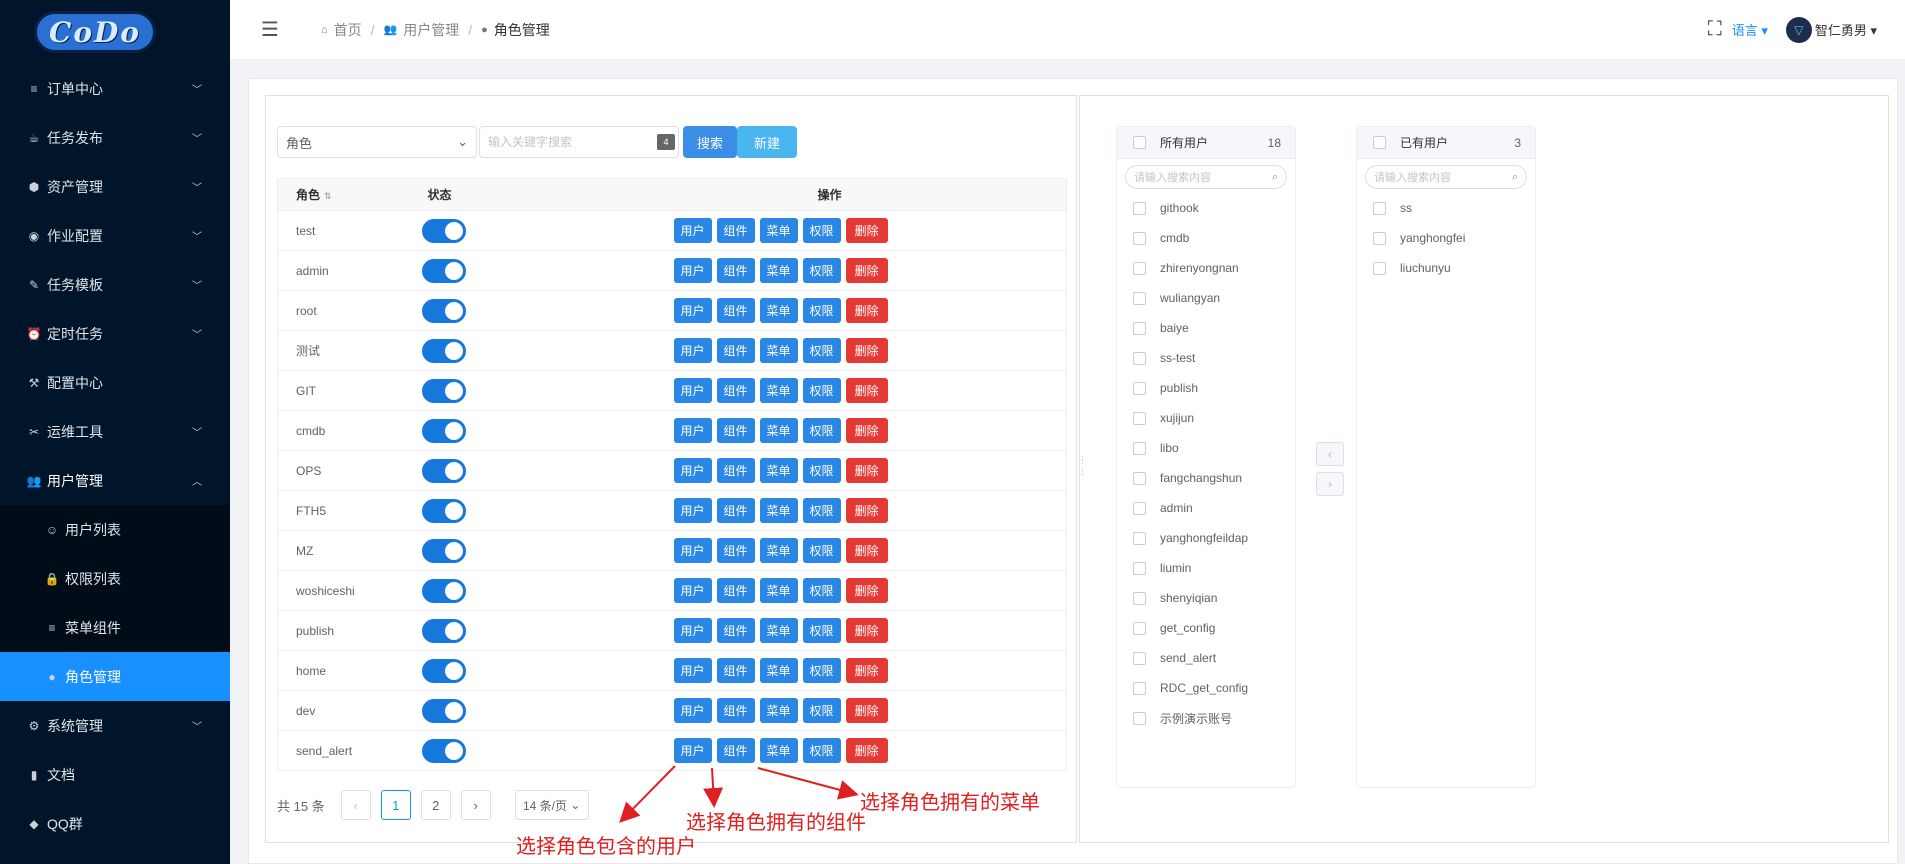  What do you see at coordinates (808, 783) in the screenshot?
I see `arrow-to-menu-button` at bounding box center [808, 783].